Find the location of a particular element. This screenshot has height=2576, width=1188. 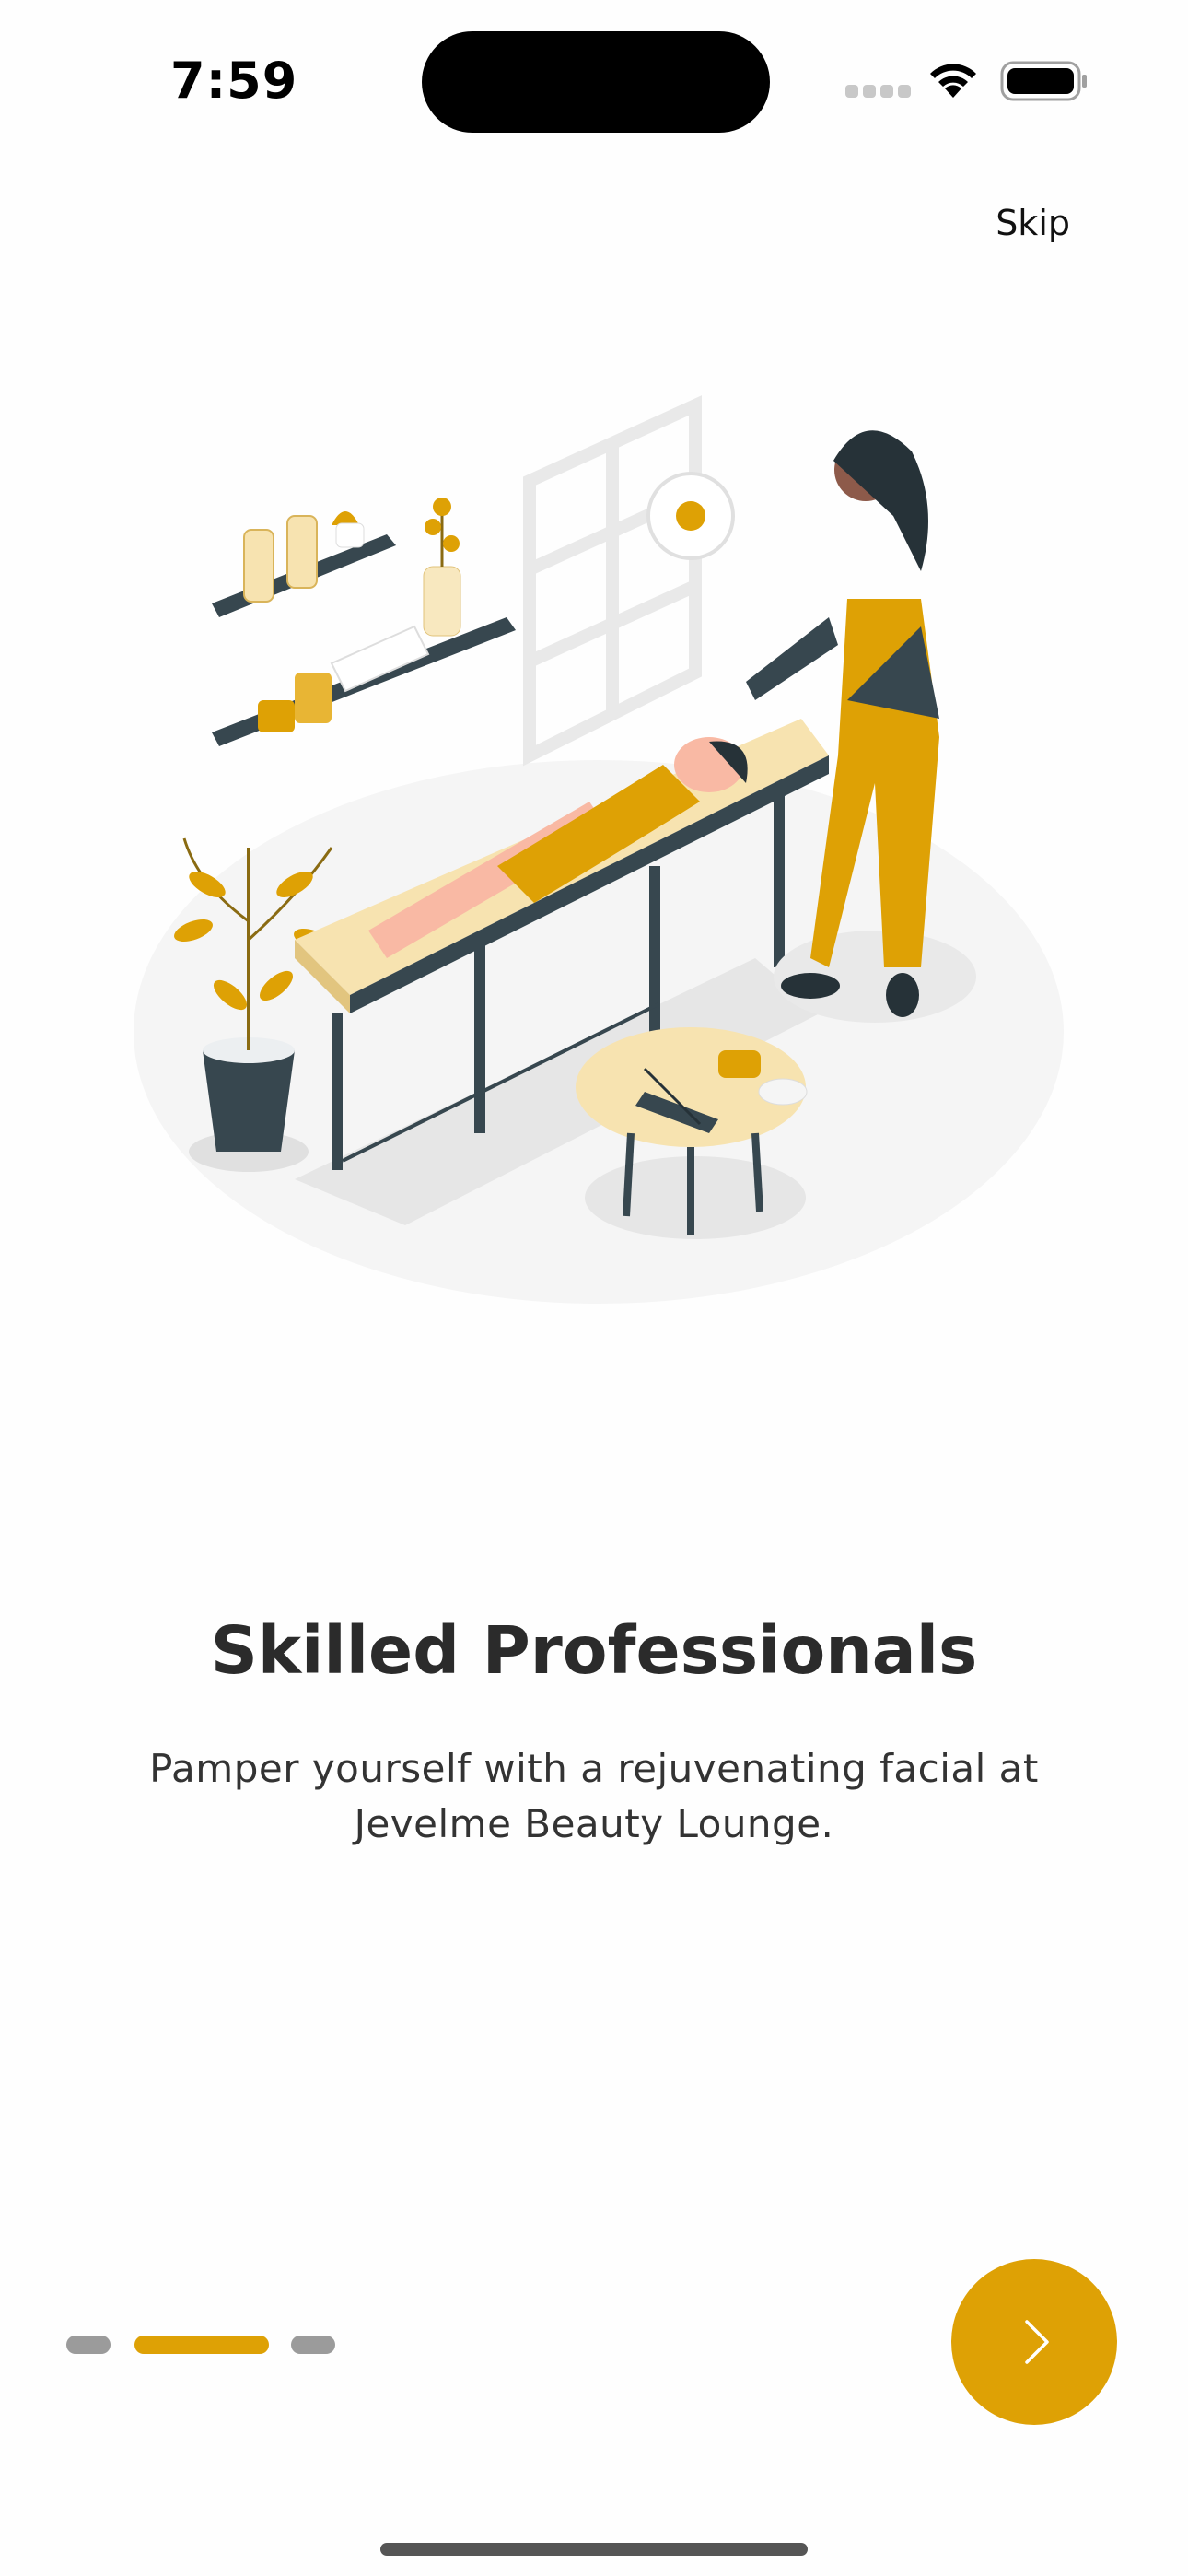

skip-button: Skip is located at coordinates (1033, 223).